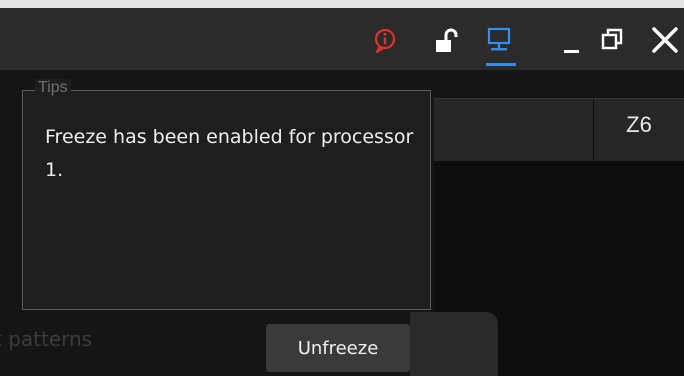  I want to click on background-label: t patterns, so click(46, 339).